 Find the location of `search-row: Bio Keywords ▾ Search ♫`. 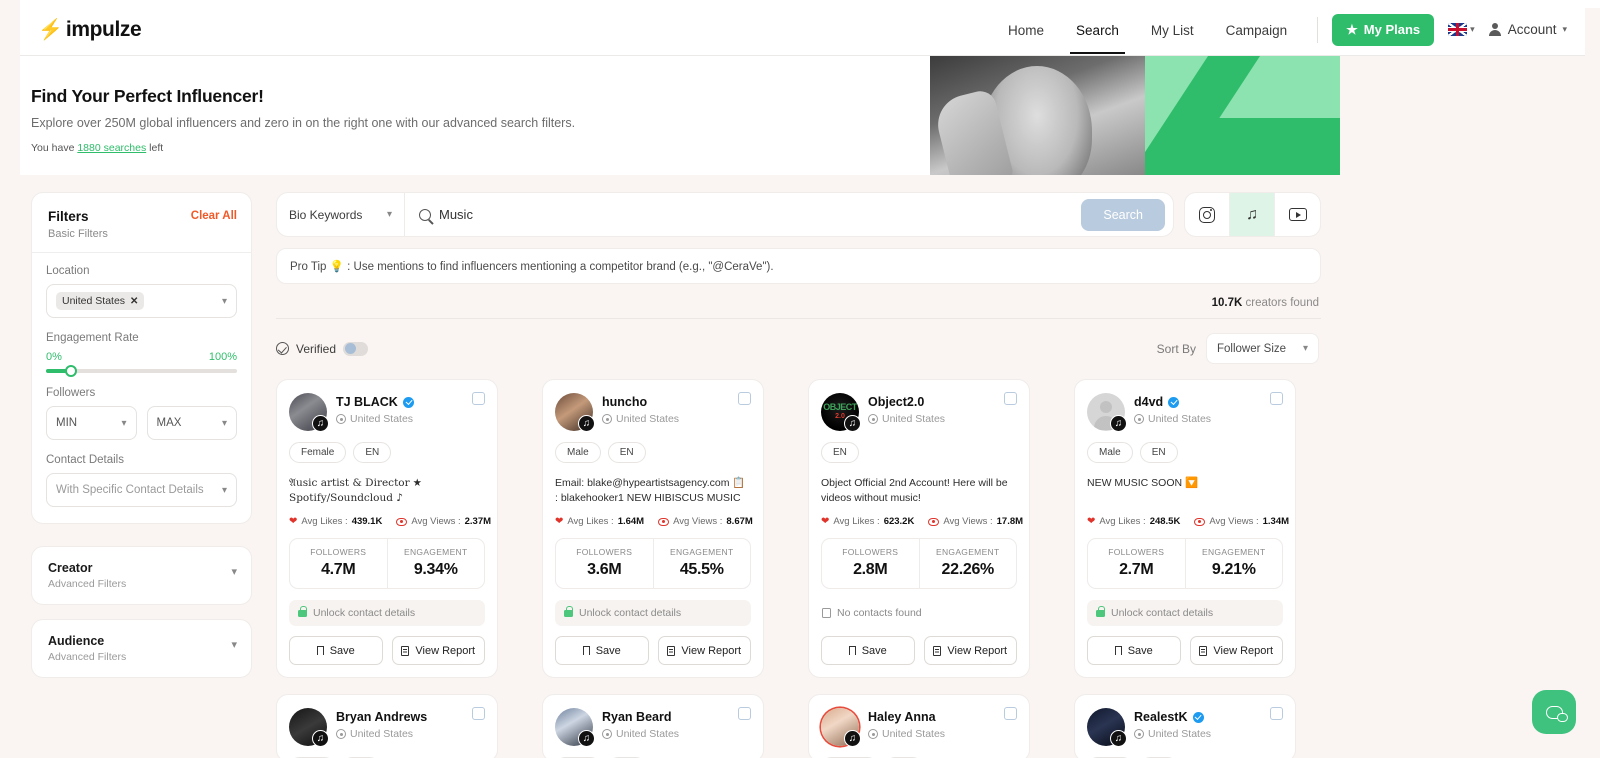

search-row: Bio Keywords ▾ Search ♫ is located at coordinates (798, 214).